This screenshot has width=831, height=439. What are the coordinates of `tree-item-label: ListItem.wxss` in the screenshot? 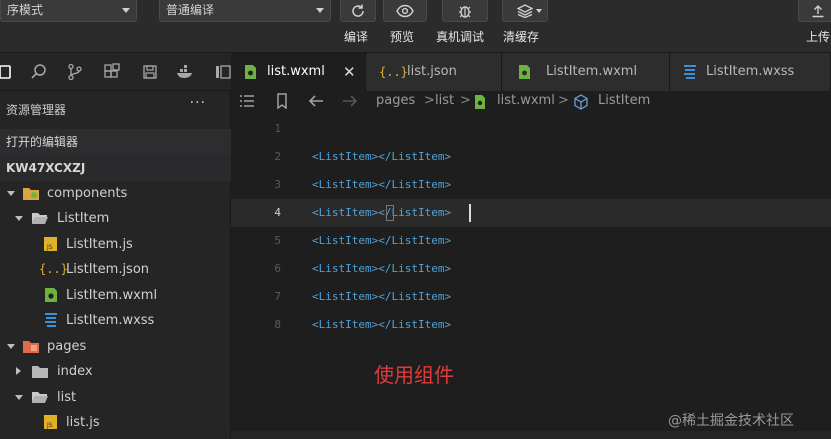 It's located at (110, 320).